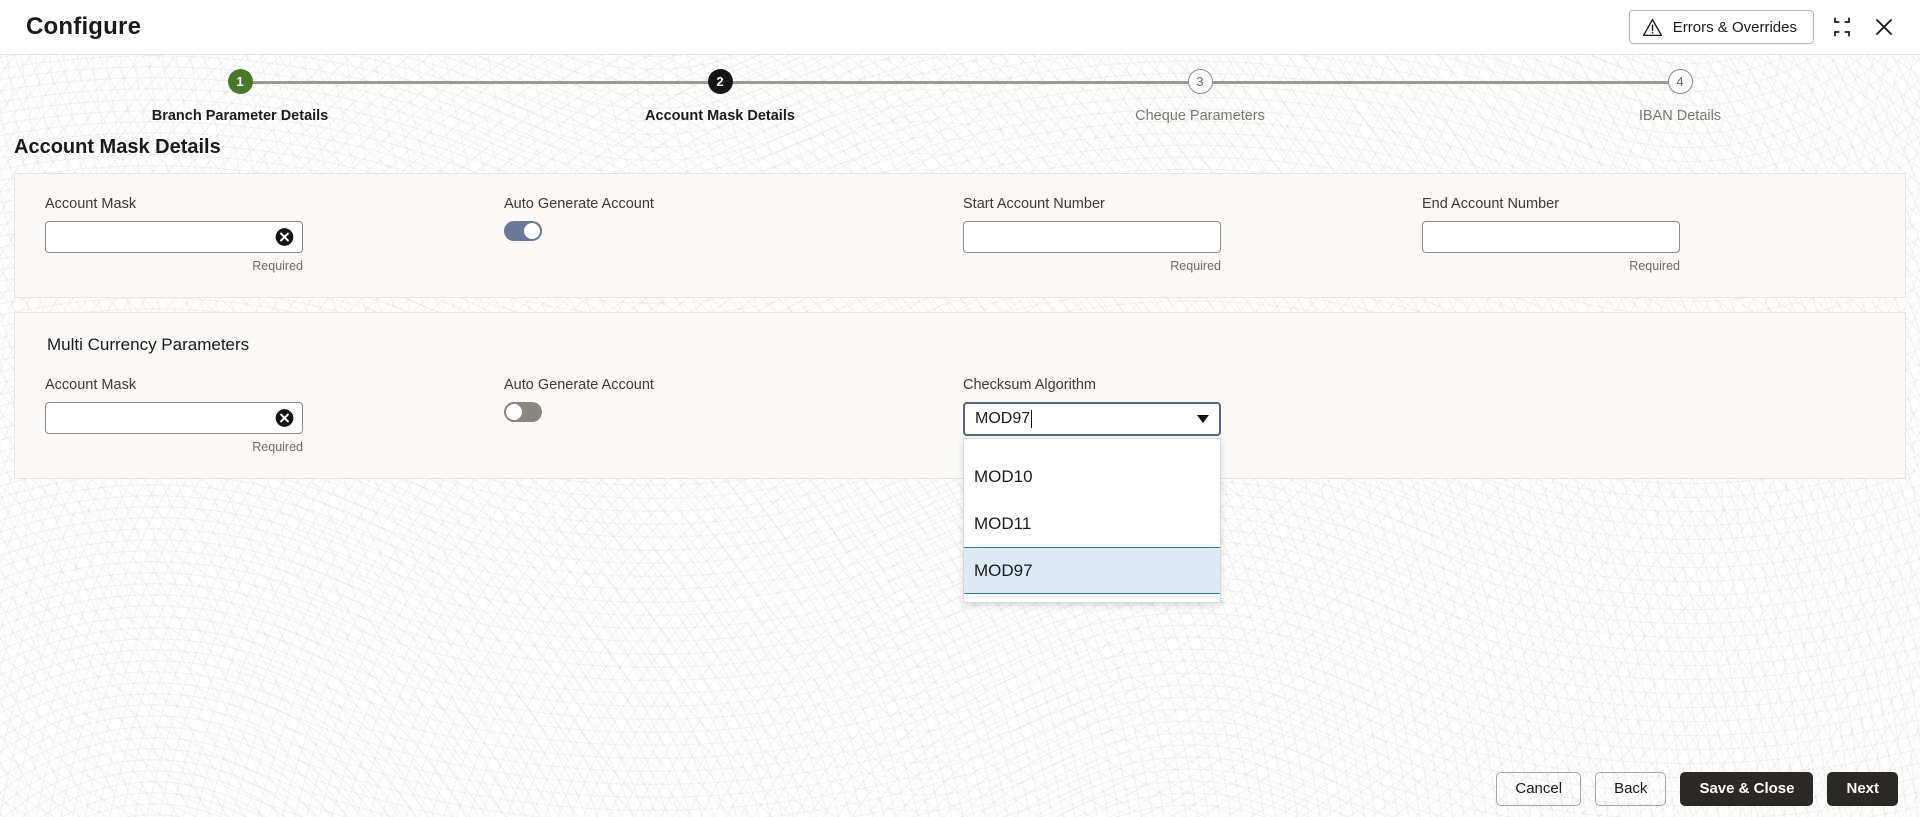  I want to click on auto-generate-account-label: Auto Generate Account, so click(579, 204).